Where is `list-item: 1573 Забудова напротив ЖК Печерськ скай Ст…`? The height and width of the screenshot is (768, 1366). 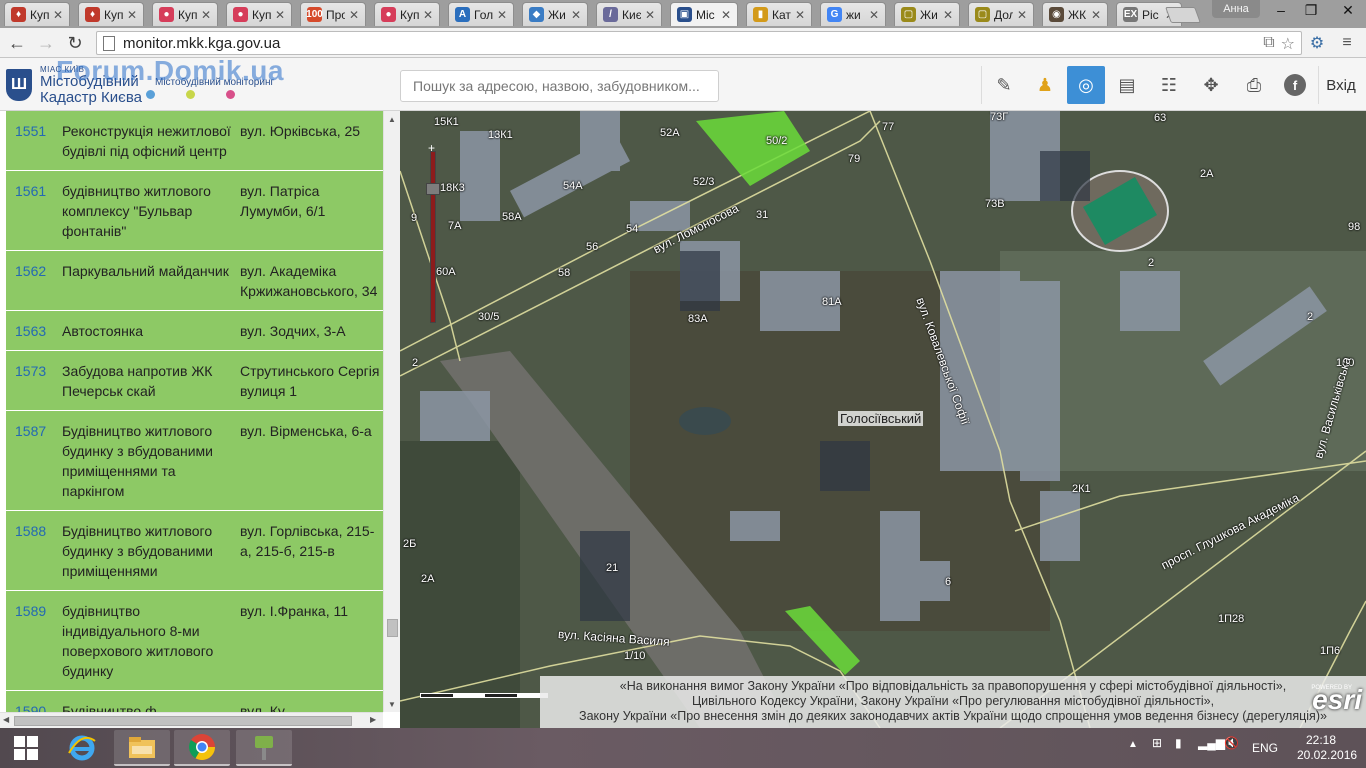 list-item: 1573 Забудова напротив ЖК Печерськ скай Ст… is located at coordinates (194, 381).